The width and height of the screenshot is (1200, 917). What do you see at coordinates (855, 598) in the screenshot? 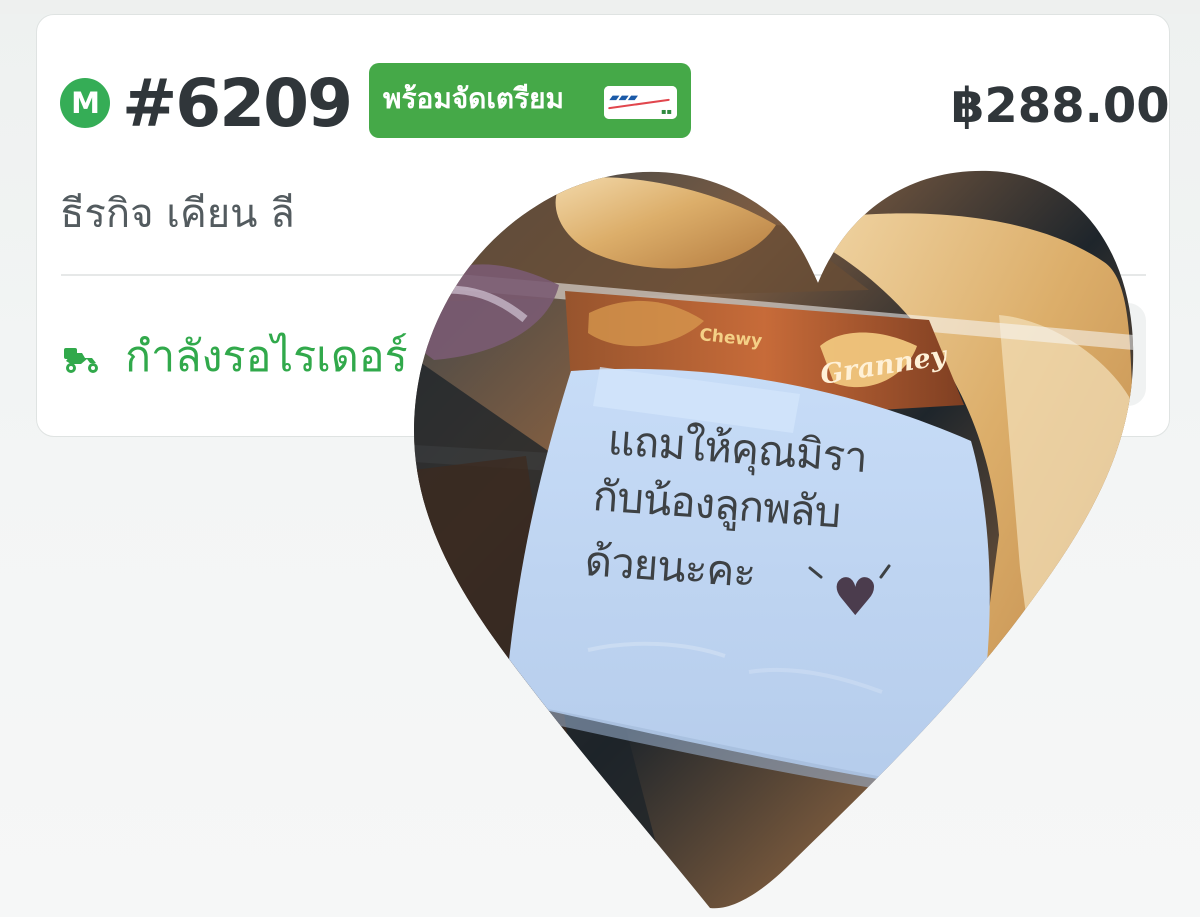
I see `handwritten-heart-icon: ♥` at bounding box center [855, 598].